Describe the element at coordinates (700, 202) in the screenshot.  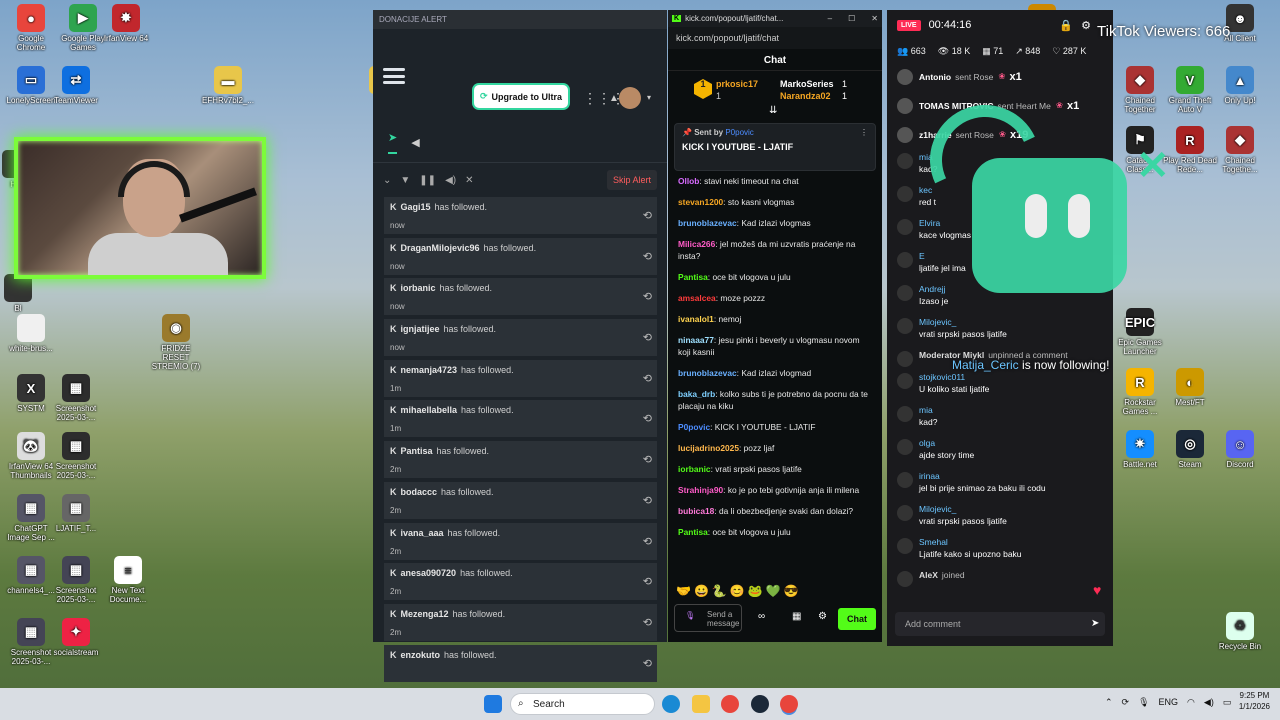
I see `chat-username: stevan1200` at that location.